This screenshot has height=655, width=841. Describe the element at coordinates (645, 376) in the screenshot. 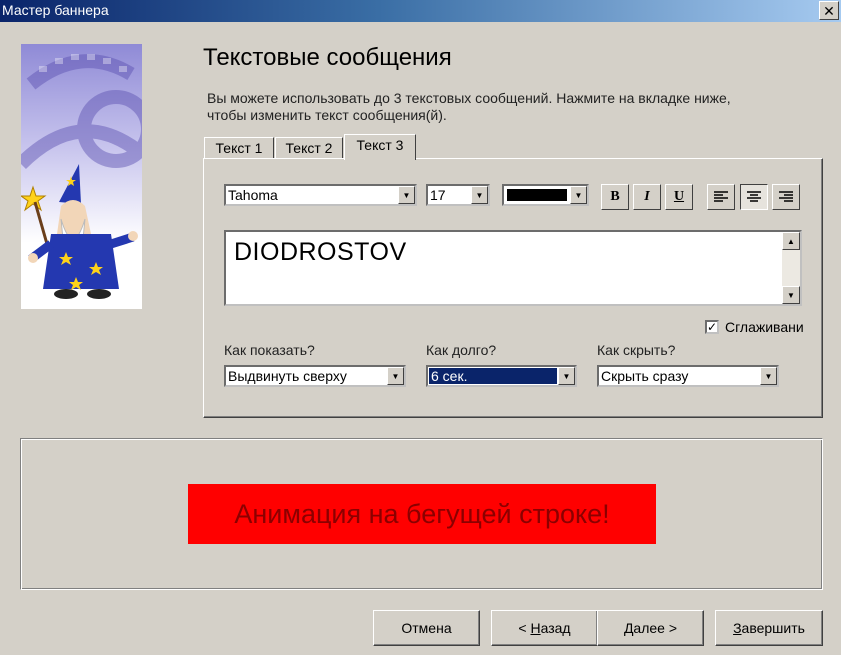

I see `hide-effect-value: Скрыть сразу` at that location.